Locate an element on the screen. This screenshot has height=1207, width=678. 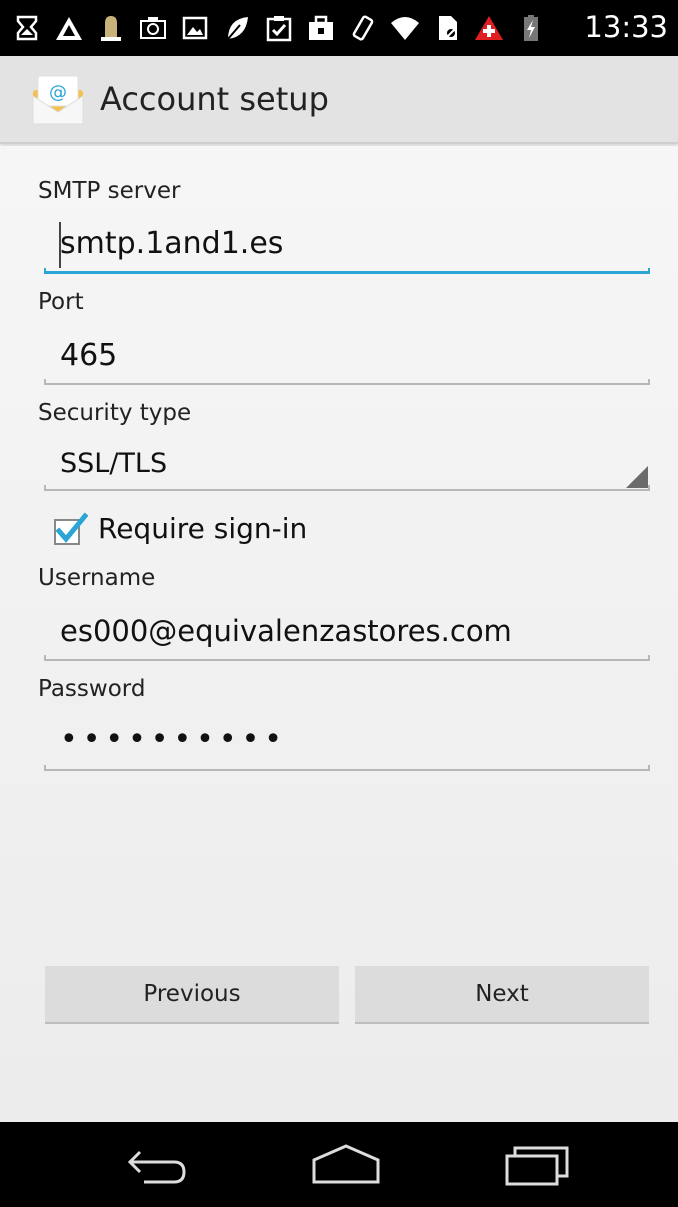
clock: 13:33 is located at coordinates (626, 27).